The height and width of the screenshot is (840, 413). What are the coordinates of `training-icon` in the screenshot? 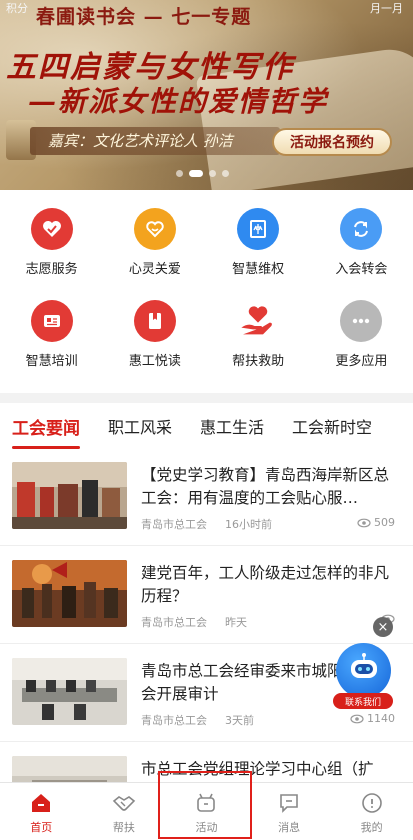 It's located at (51, 321).